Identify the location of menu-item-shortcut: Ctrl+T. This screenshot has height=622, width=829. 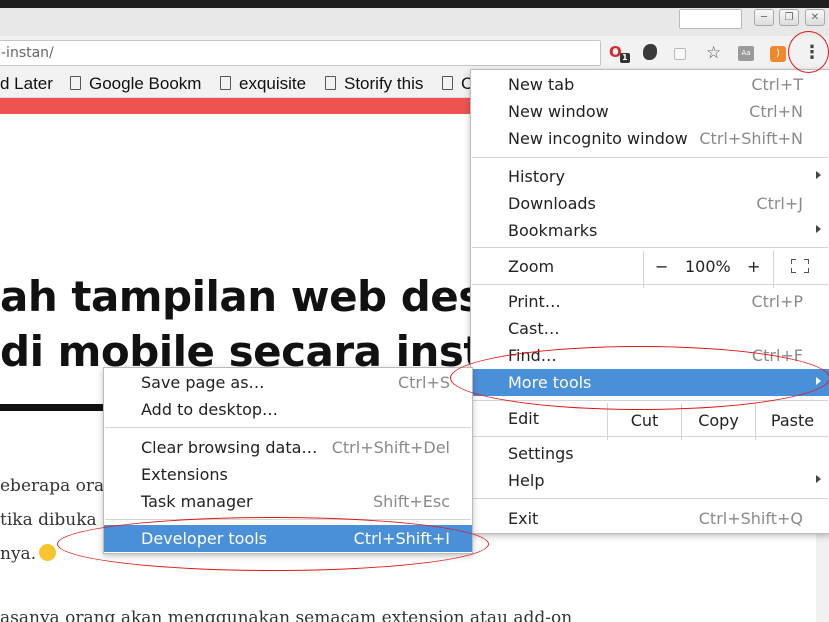
(777, 84).